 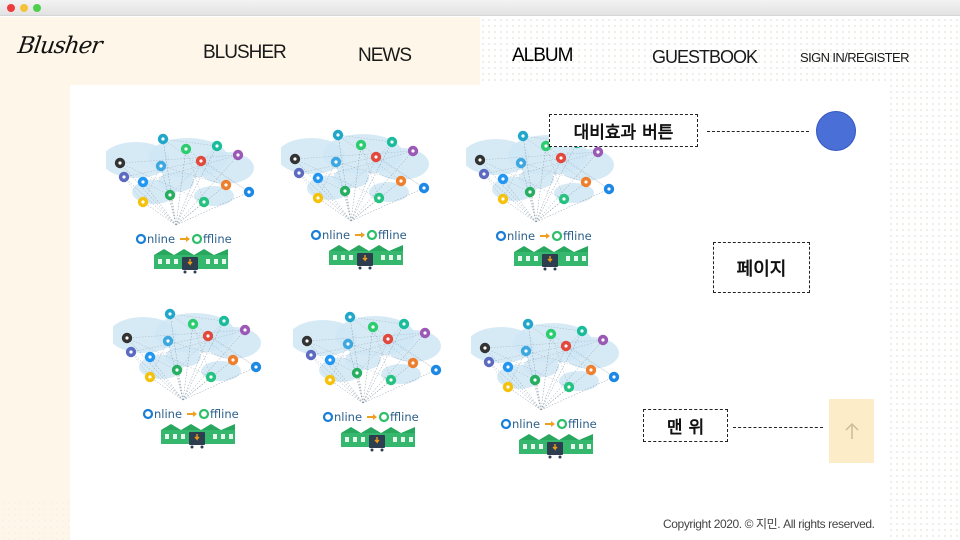 I want to click on window-titlebar, so click(x=480, y=8).